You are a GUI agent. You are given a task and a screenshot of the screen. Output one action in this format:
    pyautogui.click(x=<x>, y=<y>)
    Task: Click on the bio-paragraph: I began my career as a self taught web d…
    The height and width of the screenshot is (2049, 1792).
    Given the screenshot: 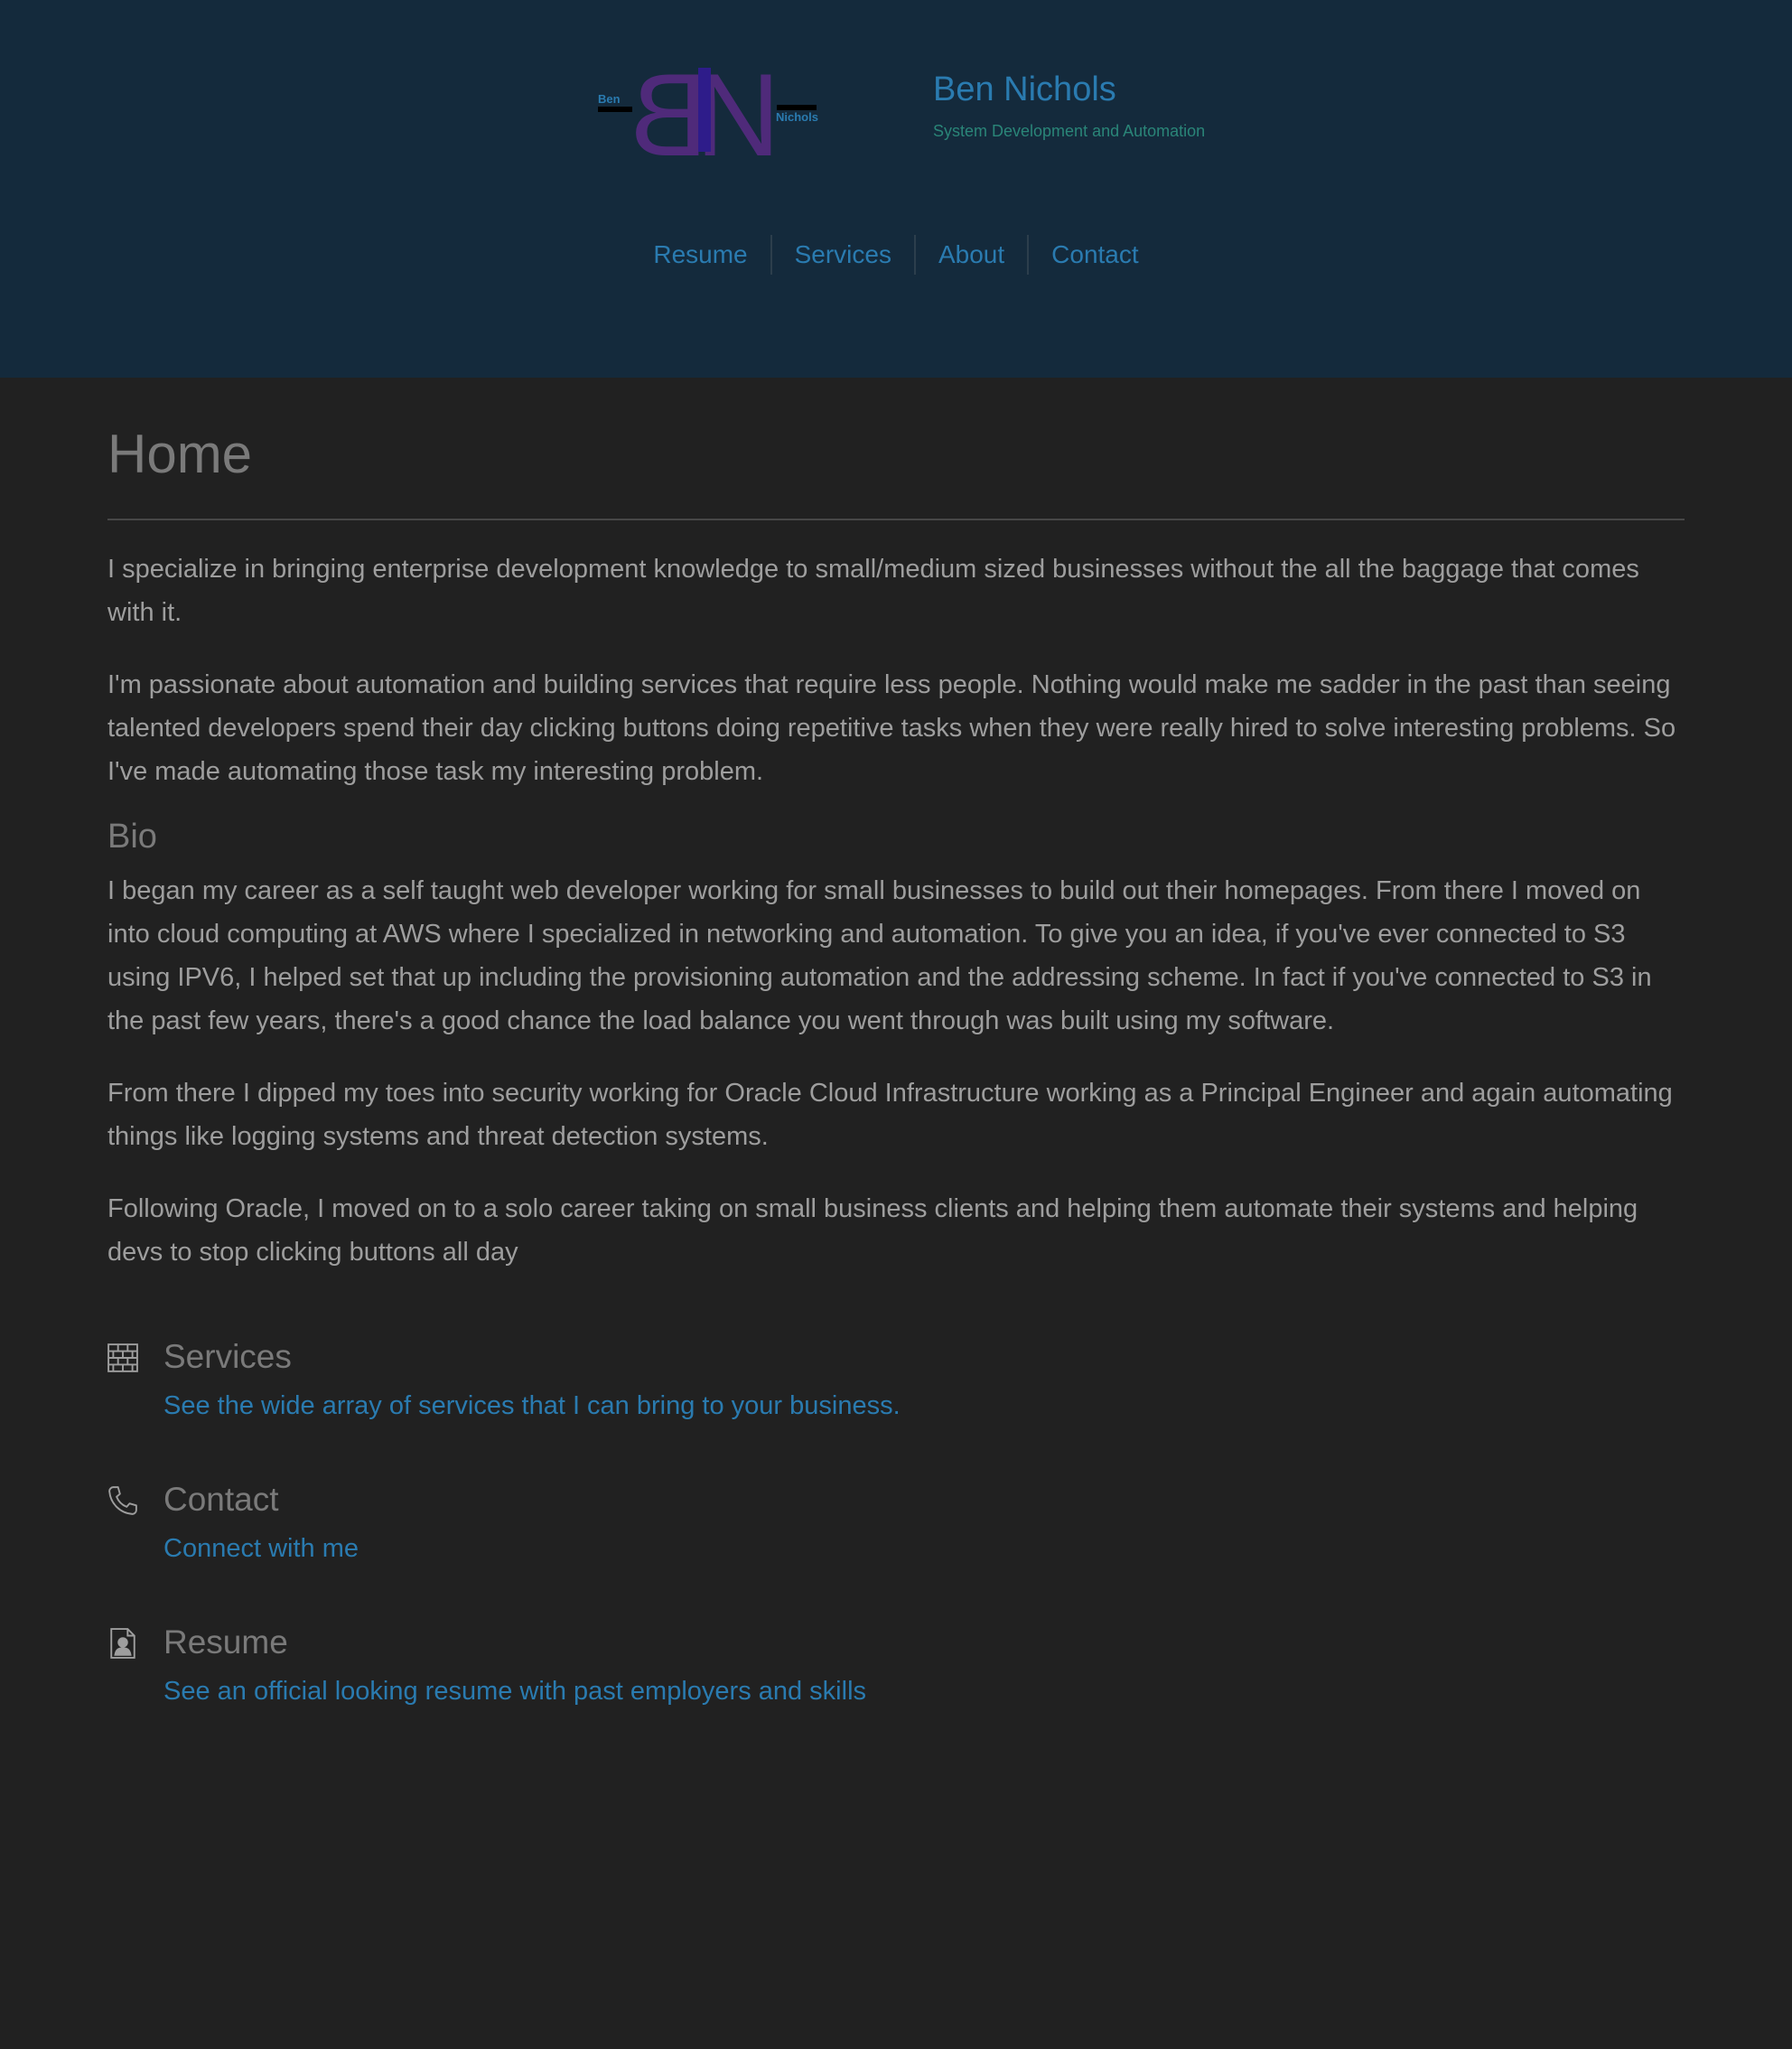 What is the action you would take?
    pyautogui.click(x=879, y=955)
    